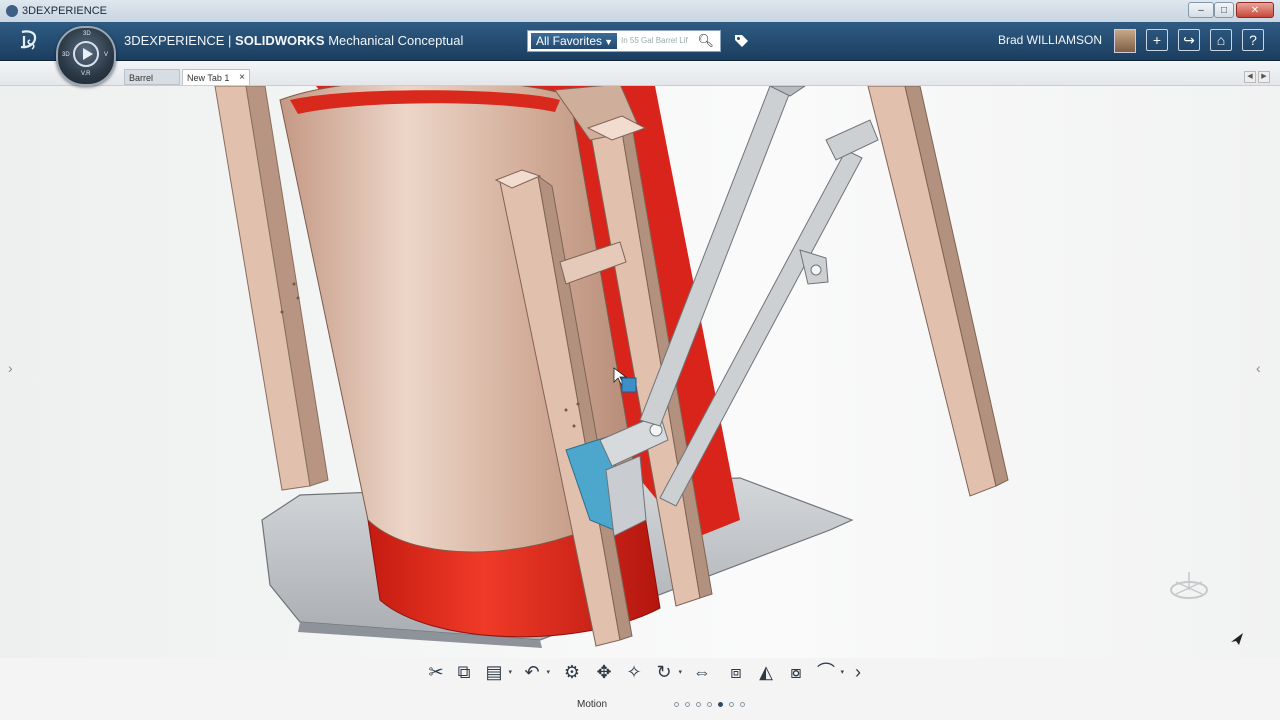  I want to click on mate-icon: ⧈, so click(736, 672).